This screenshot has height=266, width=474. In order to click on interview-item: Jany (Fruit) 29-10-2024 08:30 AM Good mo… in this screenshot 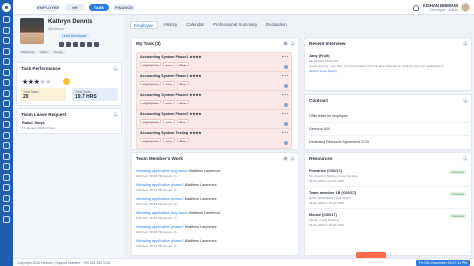, I will do `click(389, 63)`.